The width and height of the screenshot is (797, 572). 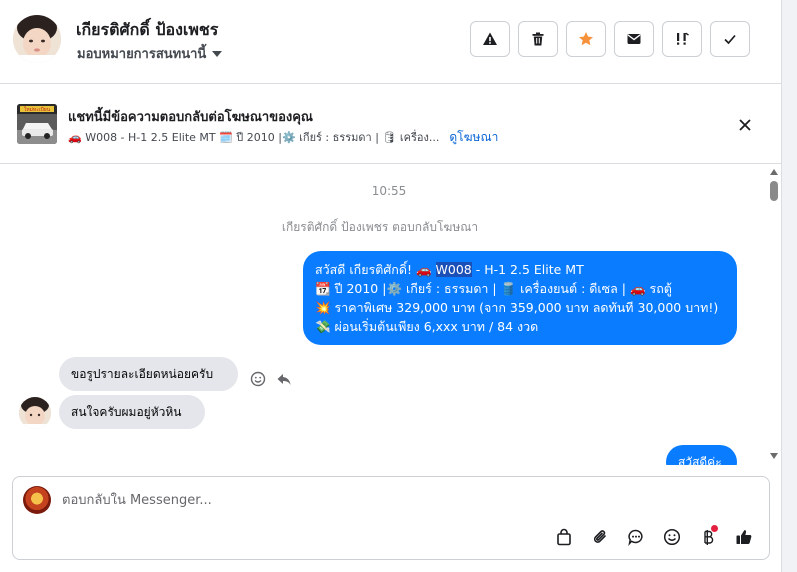 I want to click on contact-name: เกียรติศักดิ์ ป้องเพชร, so click(x=147, y=30).